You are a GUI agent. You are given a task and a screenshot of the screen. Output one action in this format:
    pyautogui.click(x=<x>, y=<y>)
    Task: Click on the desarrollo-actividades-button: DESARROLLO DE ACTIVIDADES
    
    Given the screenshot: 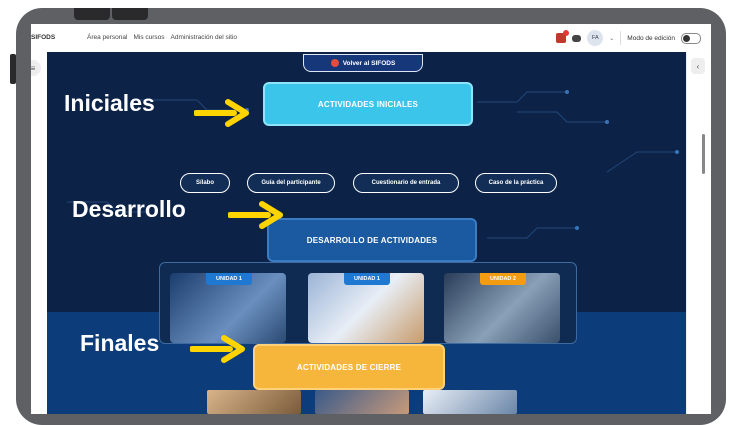 What is the action you would take?
    pyautogui.click(x=372, y=240)
    